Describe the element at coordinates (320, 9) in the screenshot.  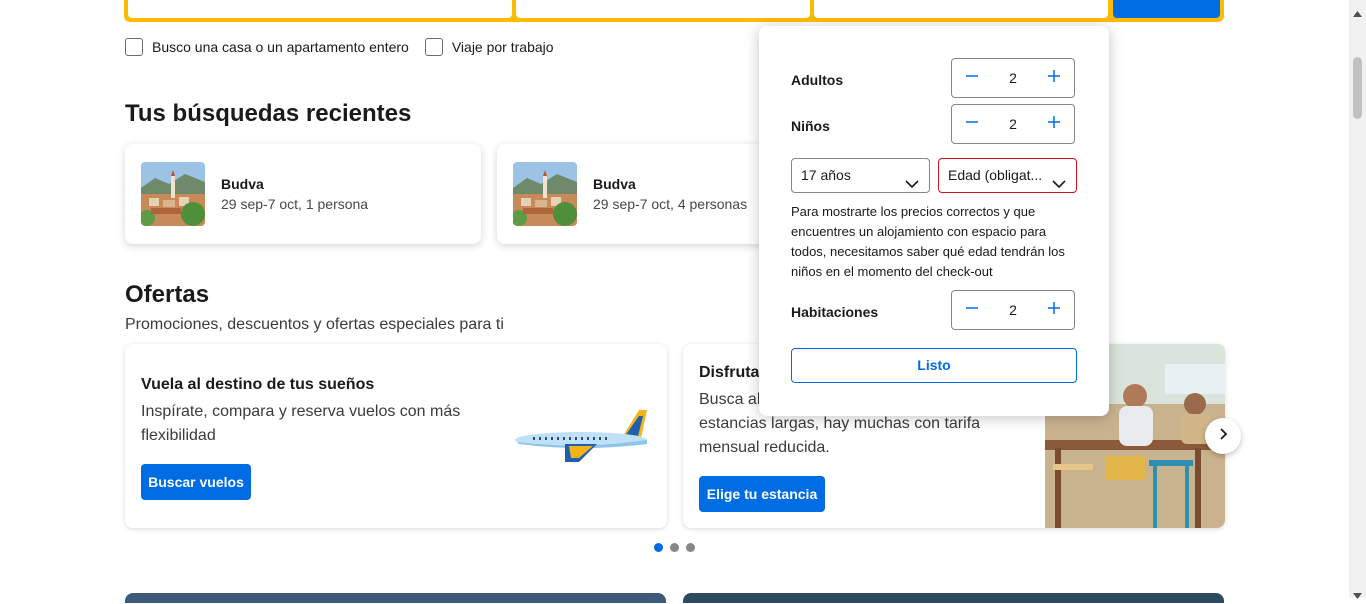
I see `destination-field` at that location.